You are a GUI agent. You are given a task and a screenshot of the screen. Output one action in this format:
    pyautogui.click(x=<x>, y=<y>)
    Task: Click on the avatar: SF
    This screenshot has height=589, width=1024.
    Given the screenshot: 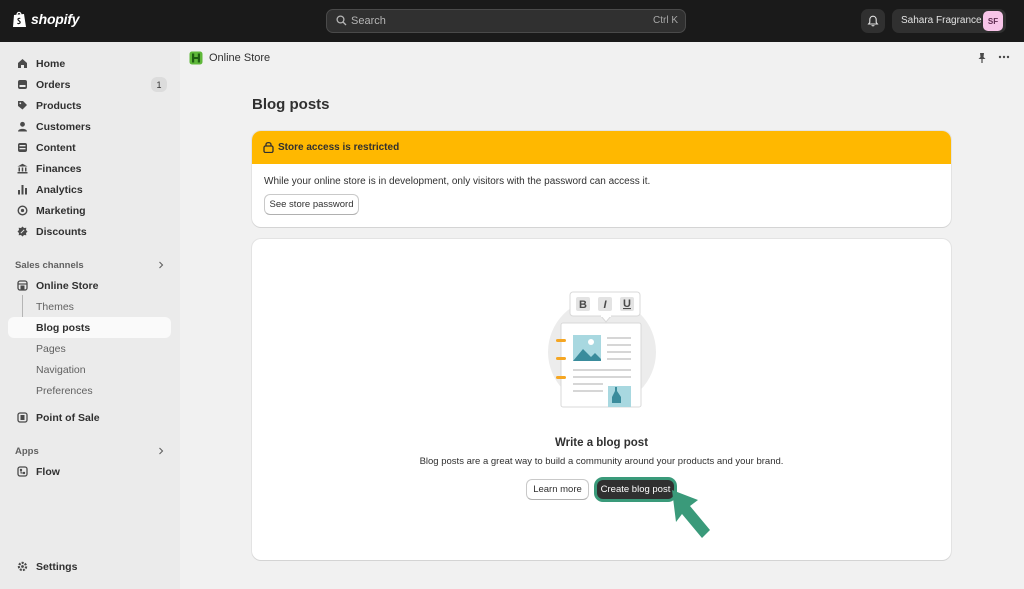 What is the action you would take?
    pyautogui.click(x=993, y=21)
    